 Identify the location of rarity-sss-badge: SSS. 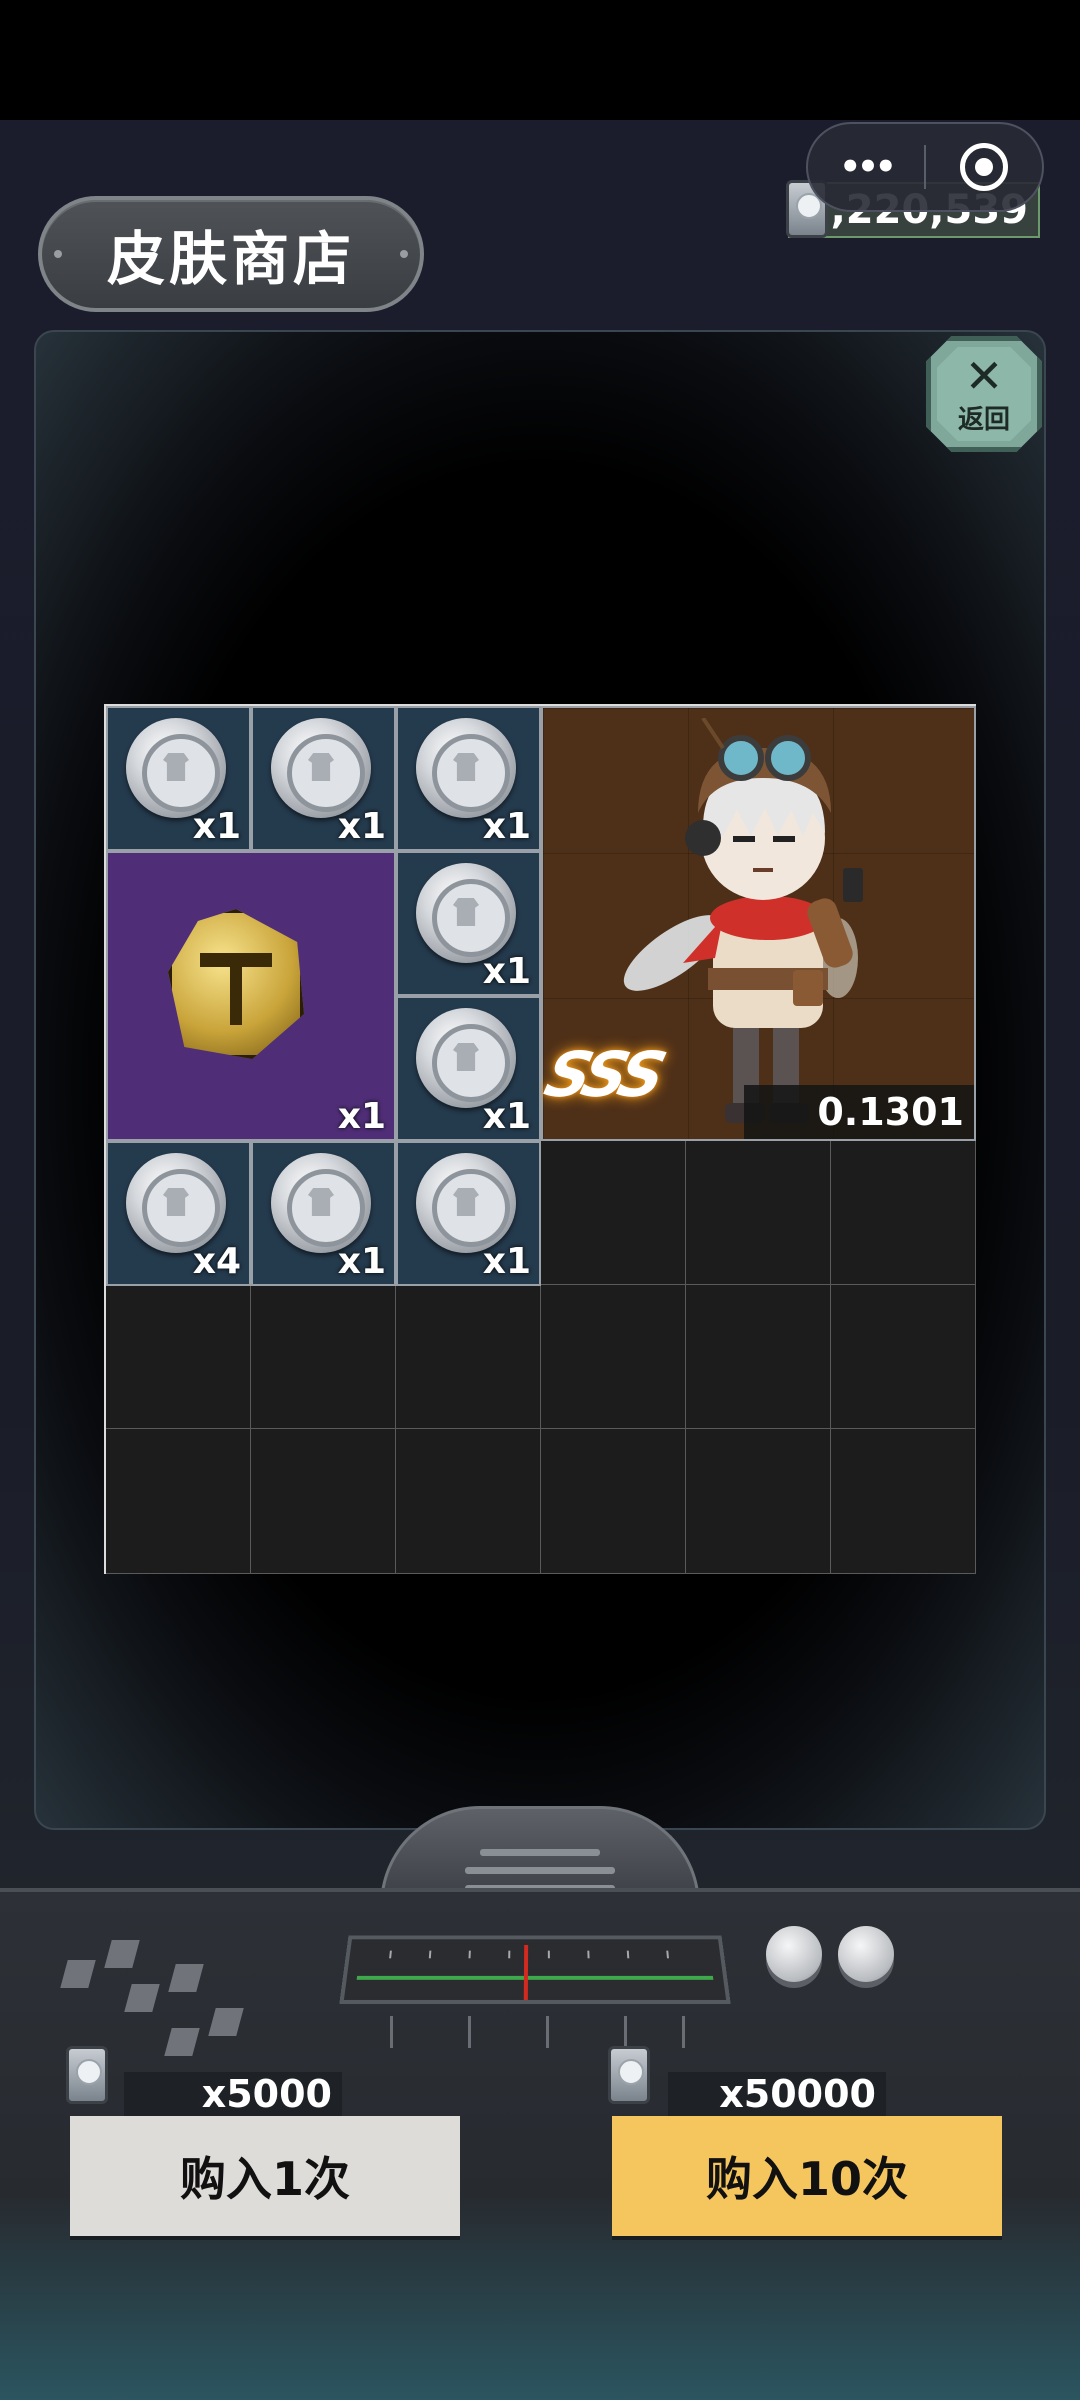
(602, 1074).